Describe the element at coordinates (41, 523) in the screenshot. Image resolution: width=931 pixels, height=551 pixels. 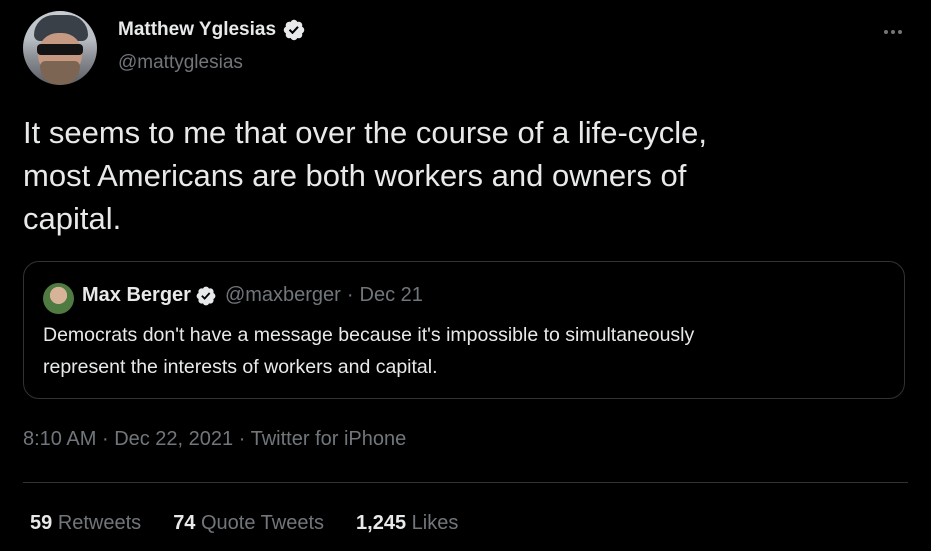
I see `retweets-count: 59` at that location.